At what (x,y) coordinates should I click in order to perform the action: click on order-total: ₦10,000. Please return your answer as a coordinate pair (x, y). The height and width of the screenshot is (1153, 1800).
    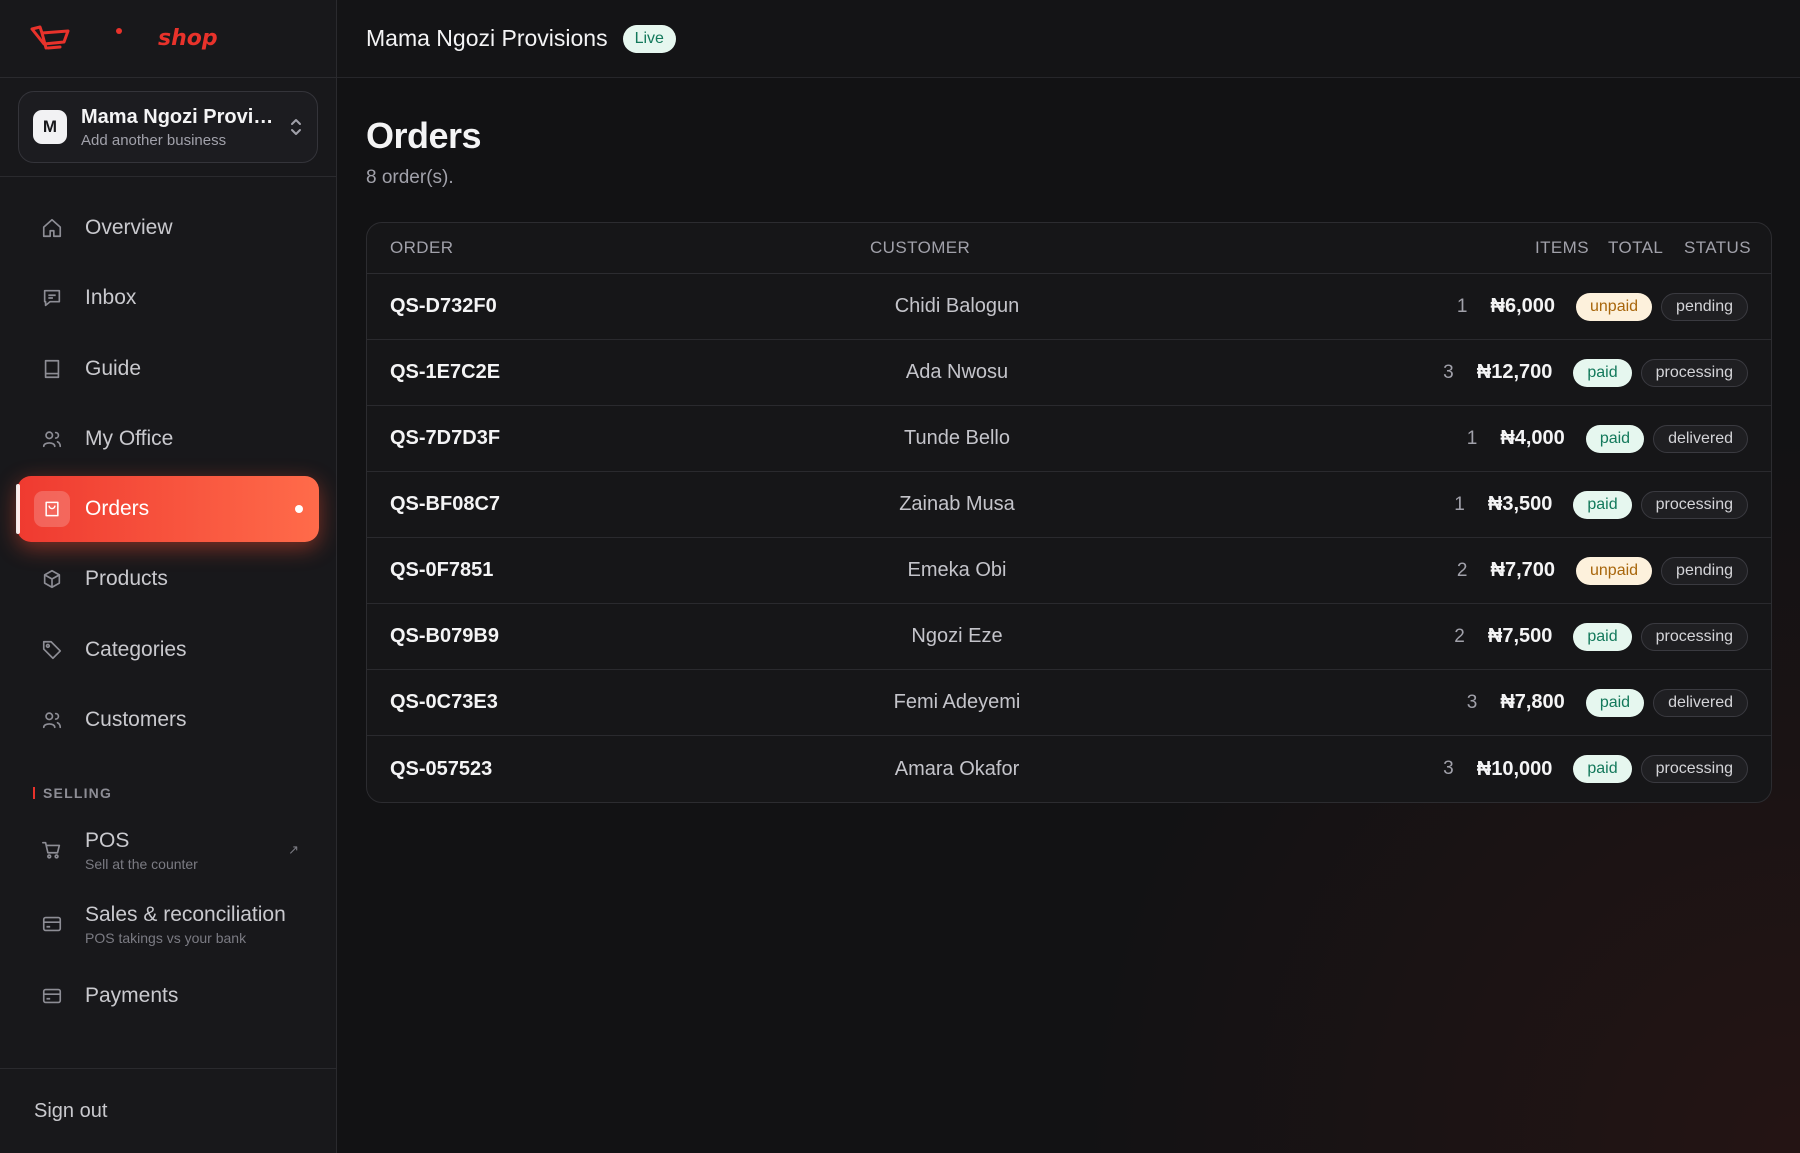
    Looking at the image, I should click on (1514, 768).